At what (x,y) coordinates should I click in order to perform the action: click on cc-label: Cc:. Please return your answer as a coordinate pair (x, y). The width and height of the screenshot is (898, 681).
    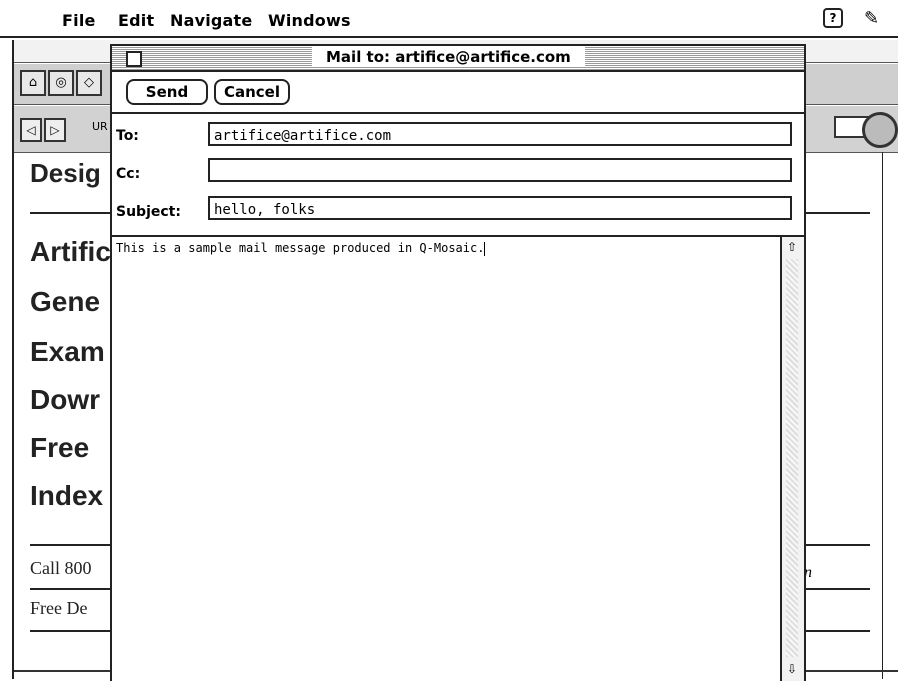
    Looking at the image, I should click on (128, 174).